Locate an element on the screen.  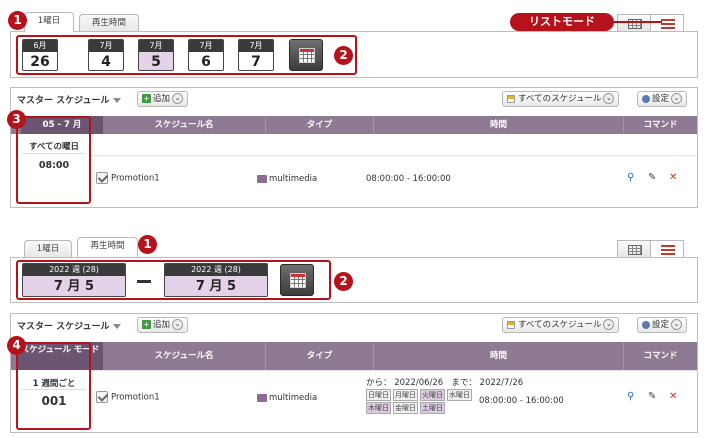
date-range-text: から： 2022/06/26 まで： 2022/7/26 is located at coordinates (444, 382).